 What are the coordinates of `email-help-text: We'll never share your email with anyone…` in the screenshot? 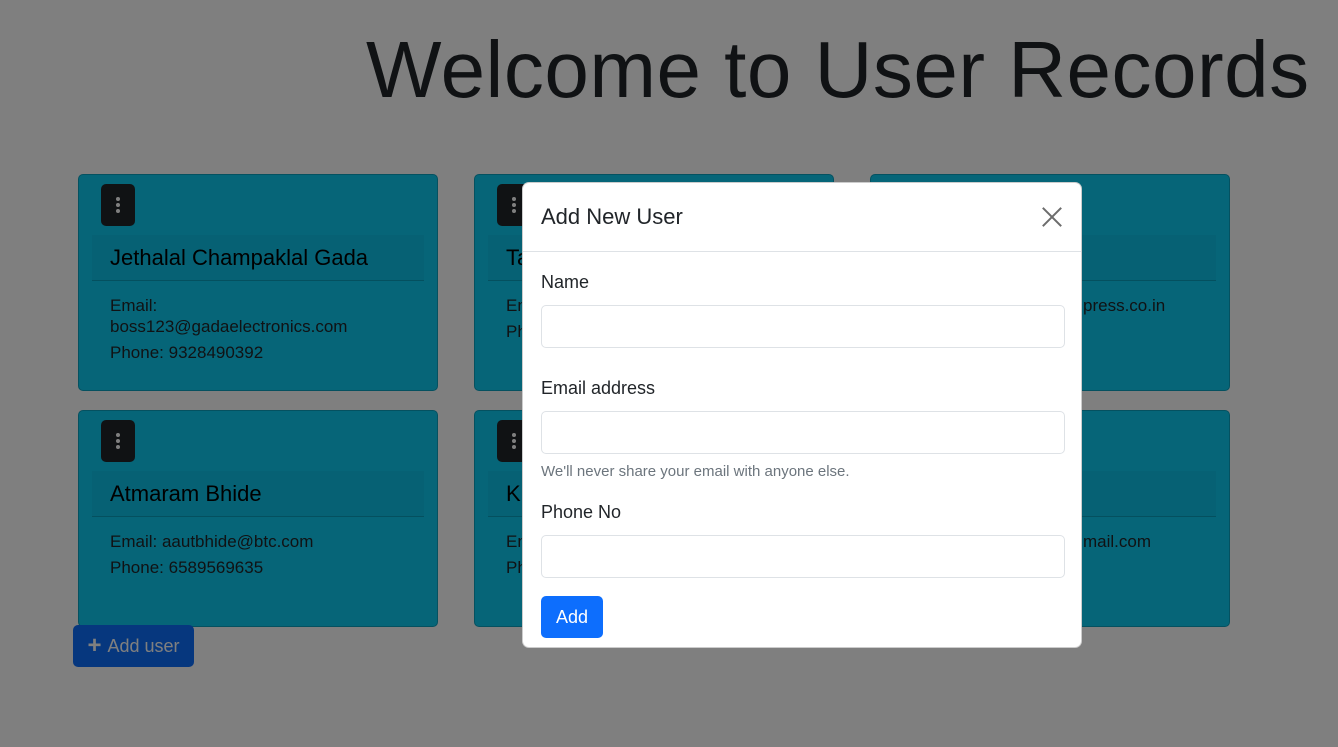 It's located at (695, 471).